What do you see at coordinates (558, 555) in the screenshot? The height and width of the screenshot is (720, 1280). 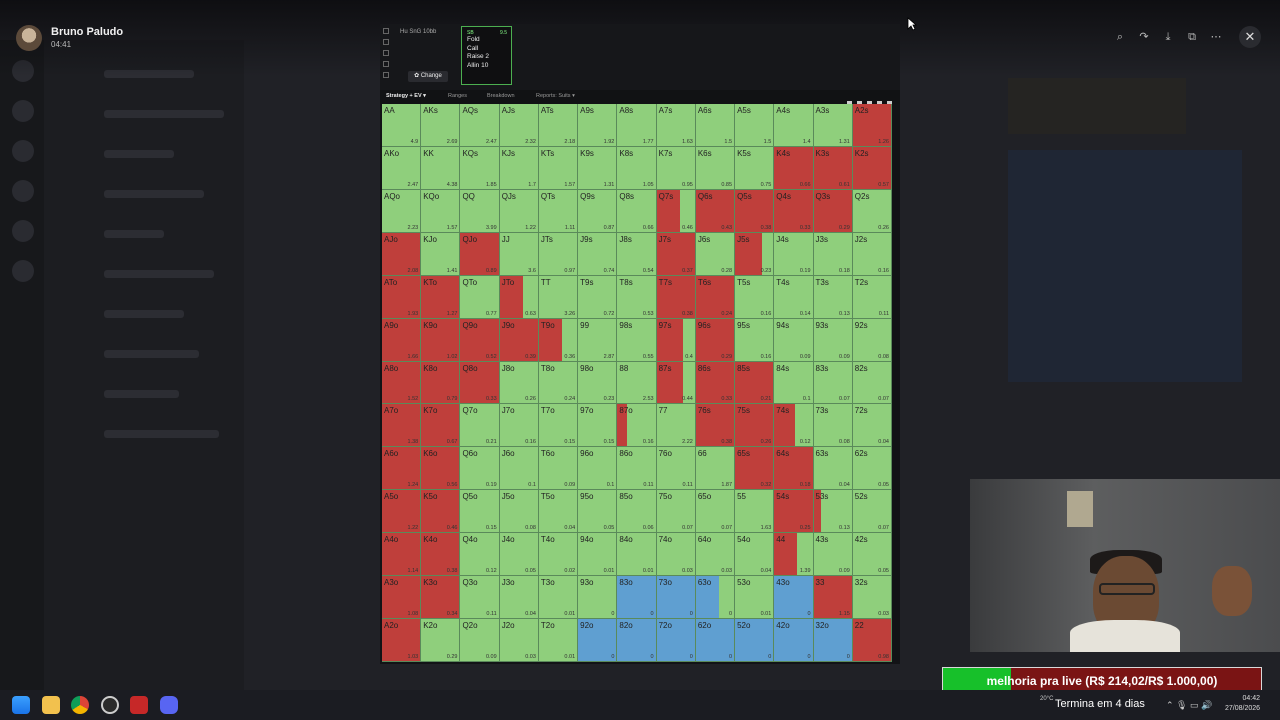 I see `hand-cell: T4o 0.02` at bounding box center [558, 555].